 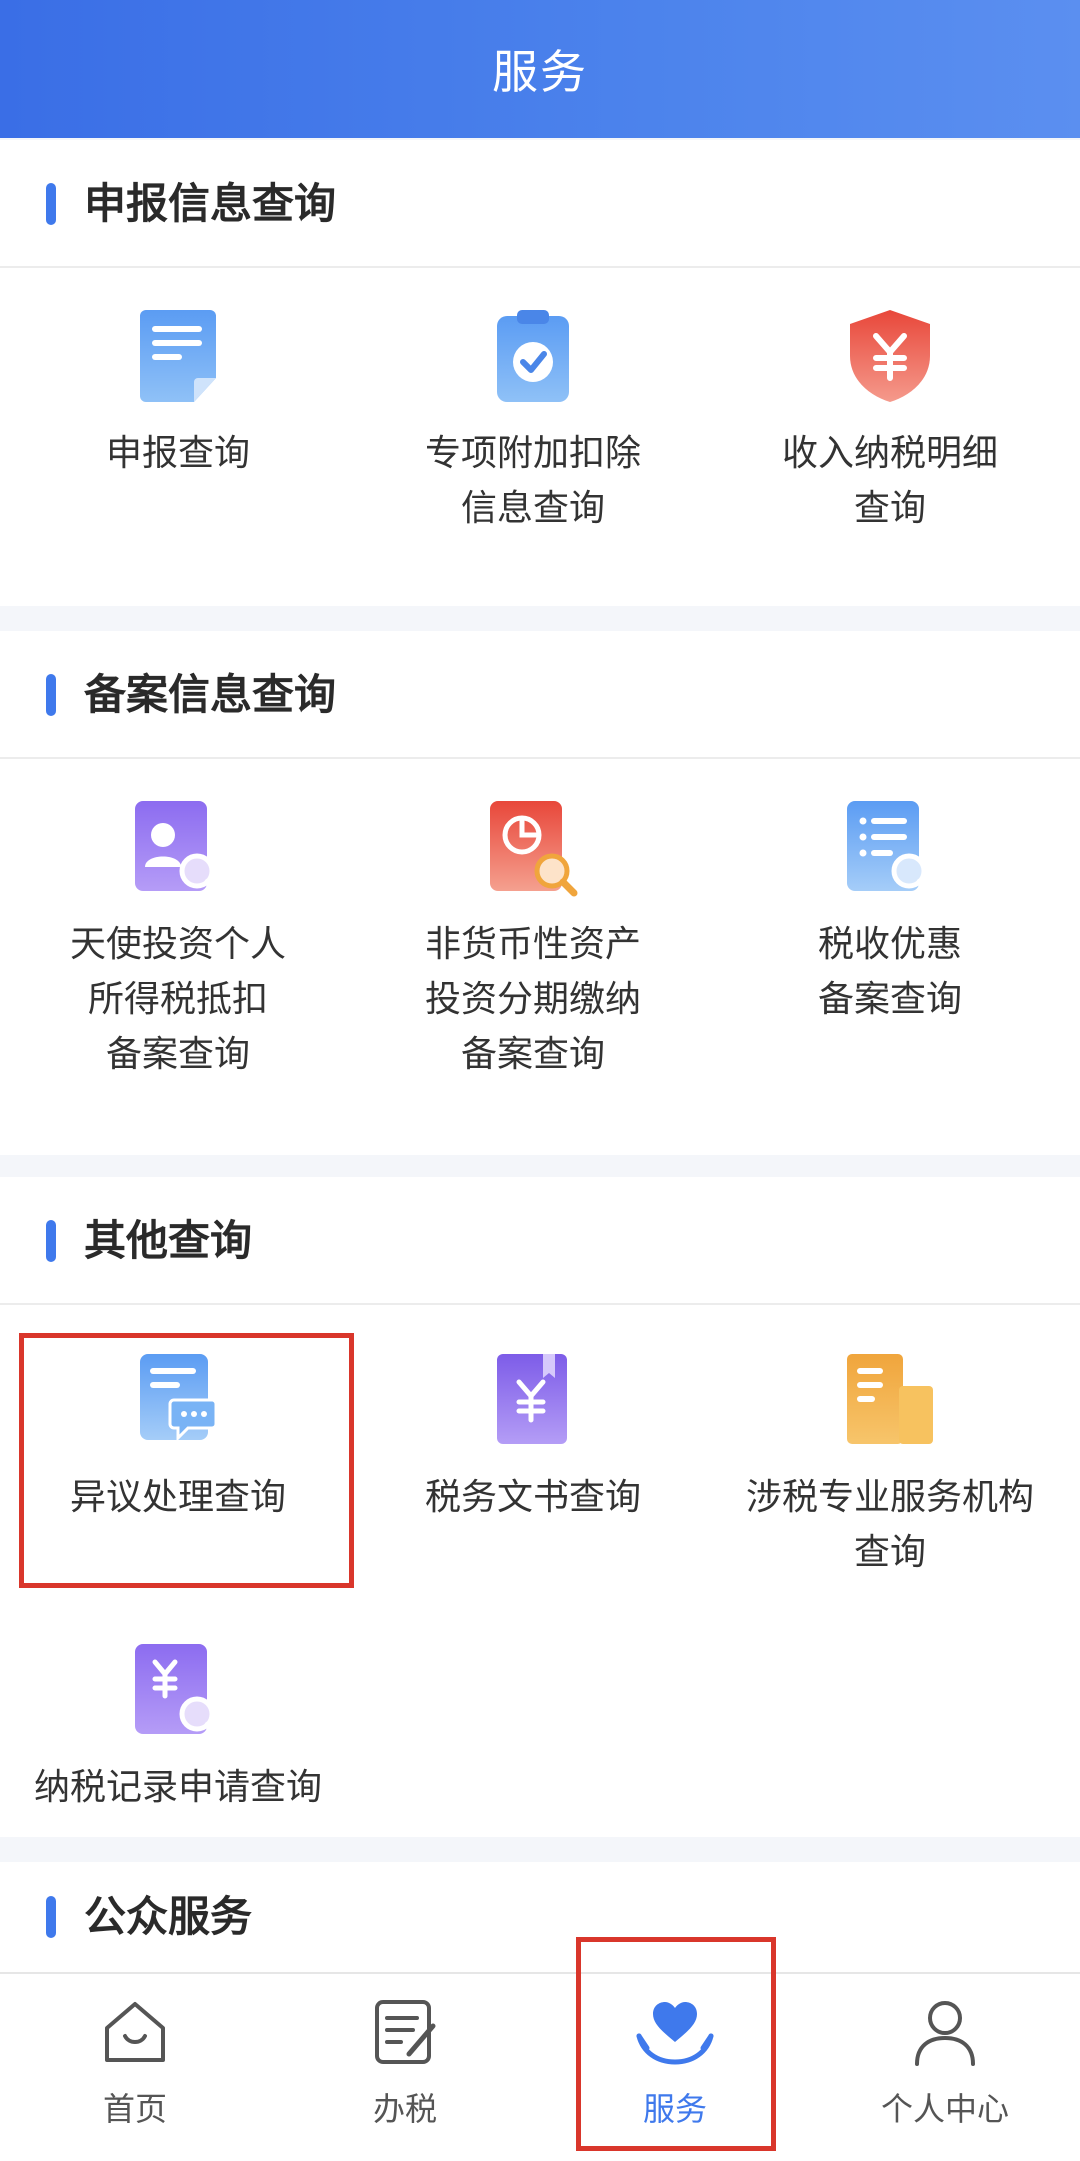 I want to click on section-header: 其他查询, so click(x=540, y=1241).